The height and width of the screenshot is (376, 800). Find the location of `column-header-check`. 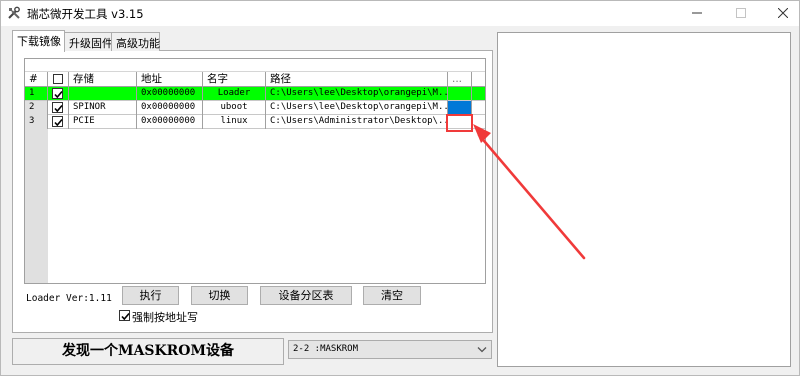

column-header-check is located at coordinates (58, 79).